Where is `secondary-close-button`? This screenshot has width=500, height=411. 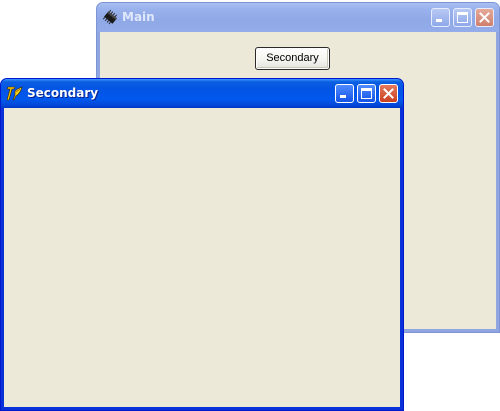 secondary-close-button is located at coordinates (388, 93).